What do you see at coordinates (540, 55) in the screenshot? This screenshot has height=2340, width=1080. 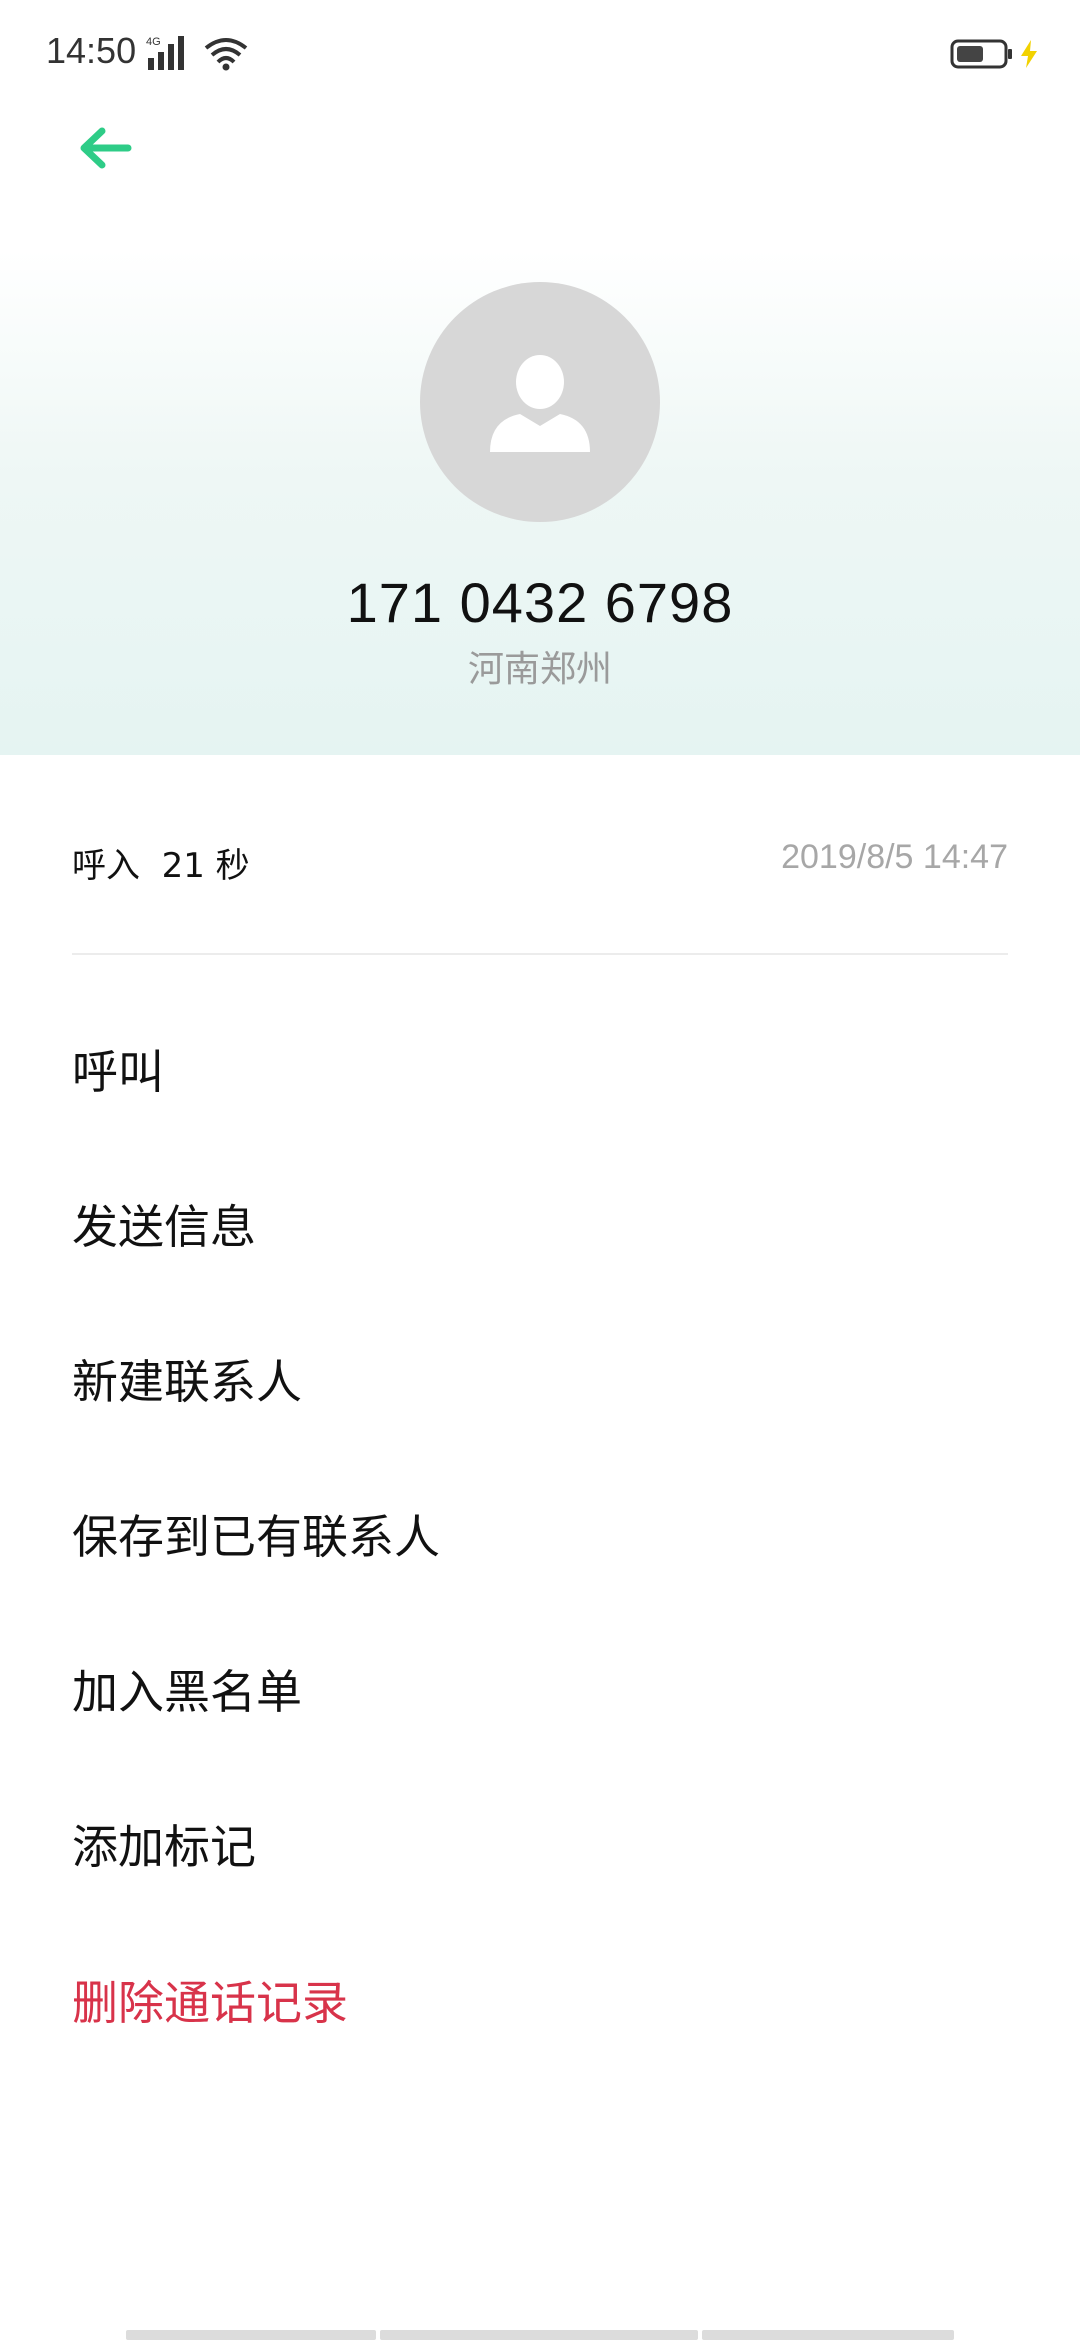 I see `status-bar: 14:50 4G` at bounding box center [540, 55].